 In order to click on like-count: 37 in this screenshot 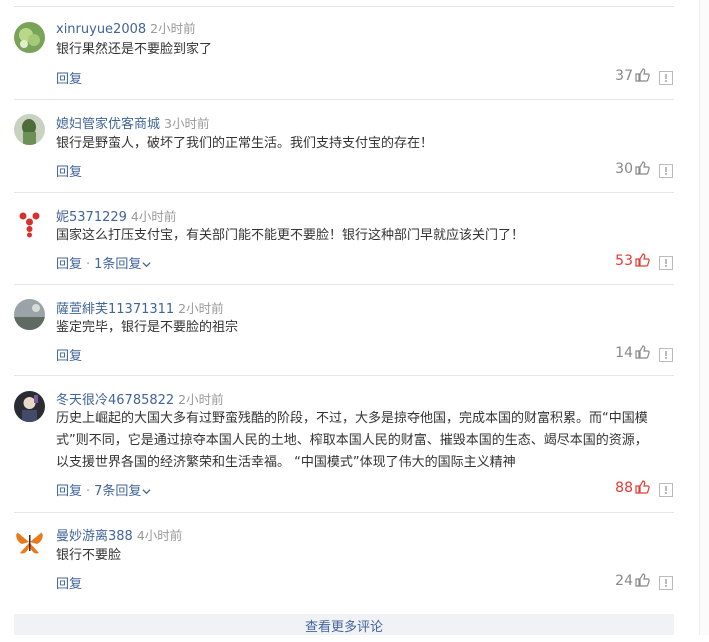, I will do `click(624, 76)`.